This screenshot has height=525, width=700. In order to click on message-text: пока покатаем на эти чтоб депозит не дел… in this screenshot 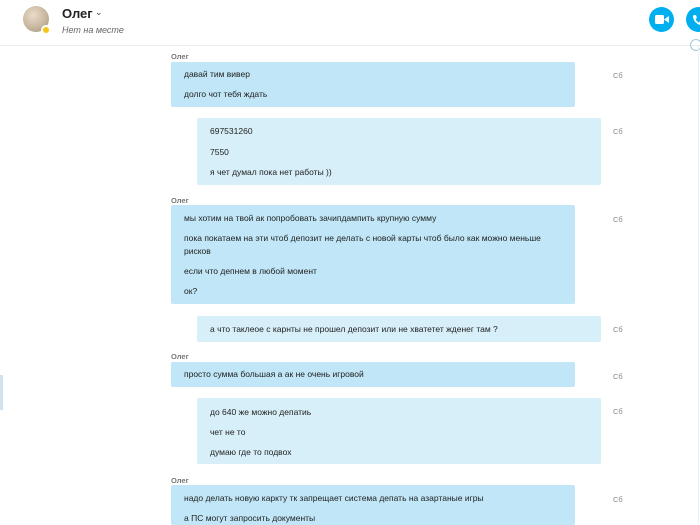, I will do `click(362, 238)`.